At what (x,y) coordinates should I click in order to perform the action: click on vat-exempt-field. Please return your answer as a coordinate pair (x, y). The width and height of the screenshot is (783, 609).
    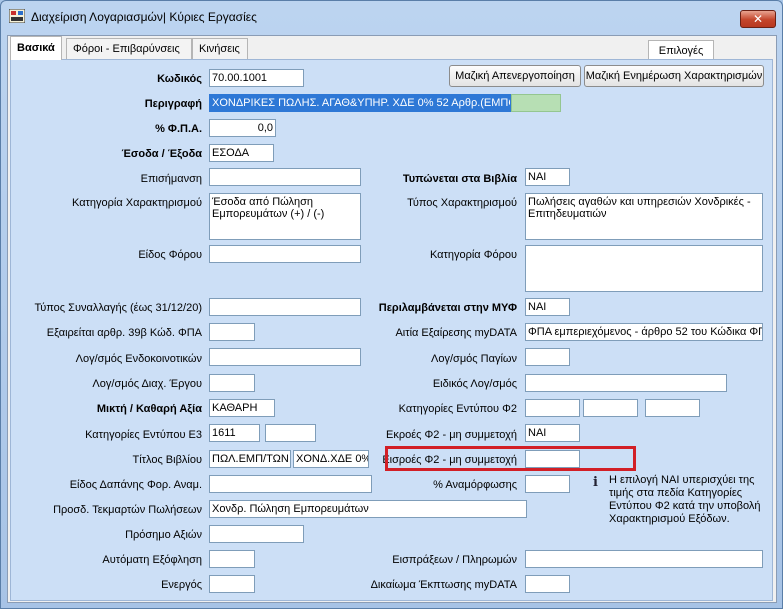
    Looking at the image, I should click on (232, 332).